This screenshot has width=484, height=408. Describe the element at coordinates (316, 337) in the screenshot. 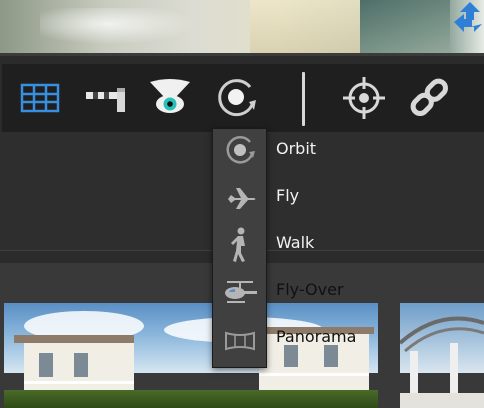

I see `panorama-mode-label: Panorama` at that location.